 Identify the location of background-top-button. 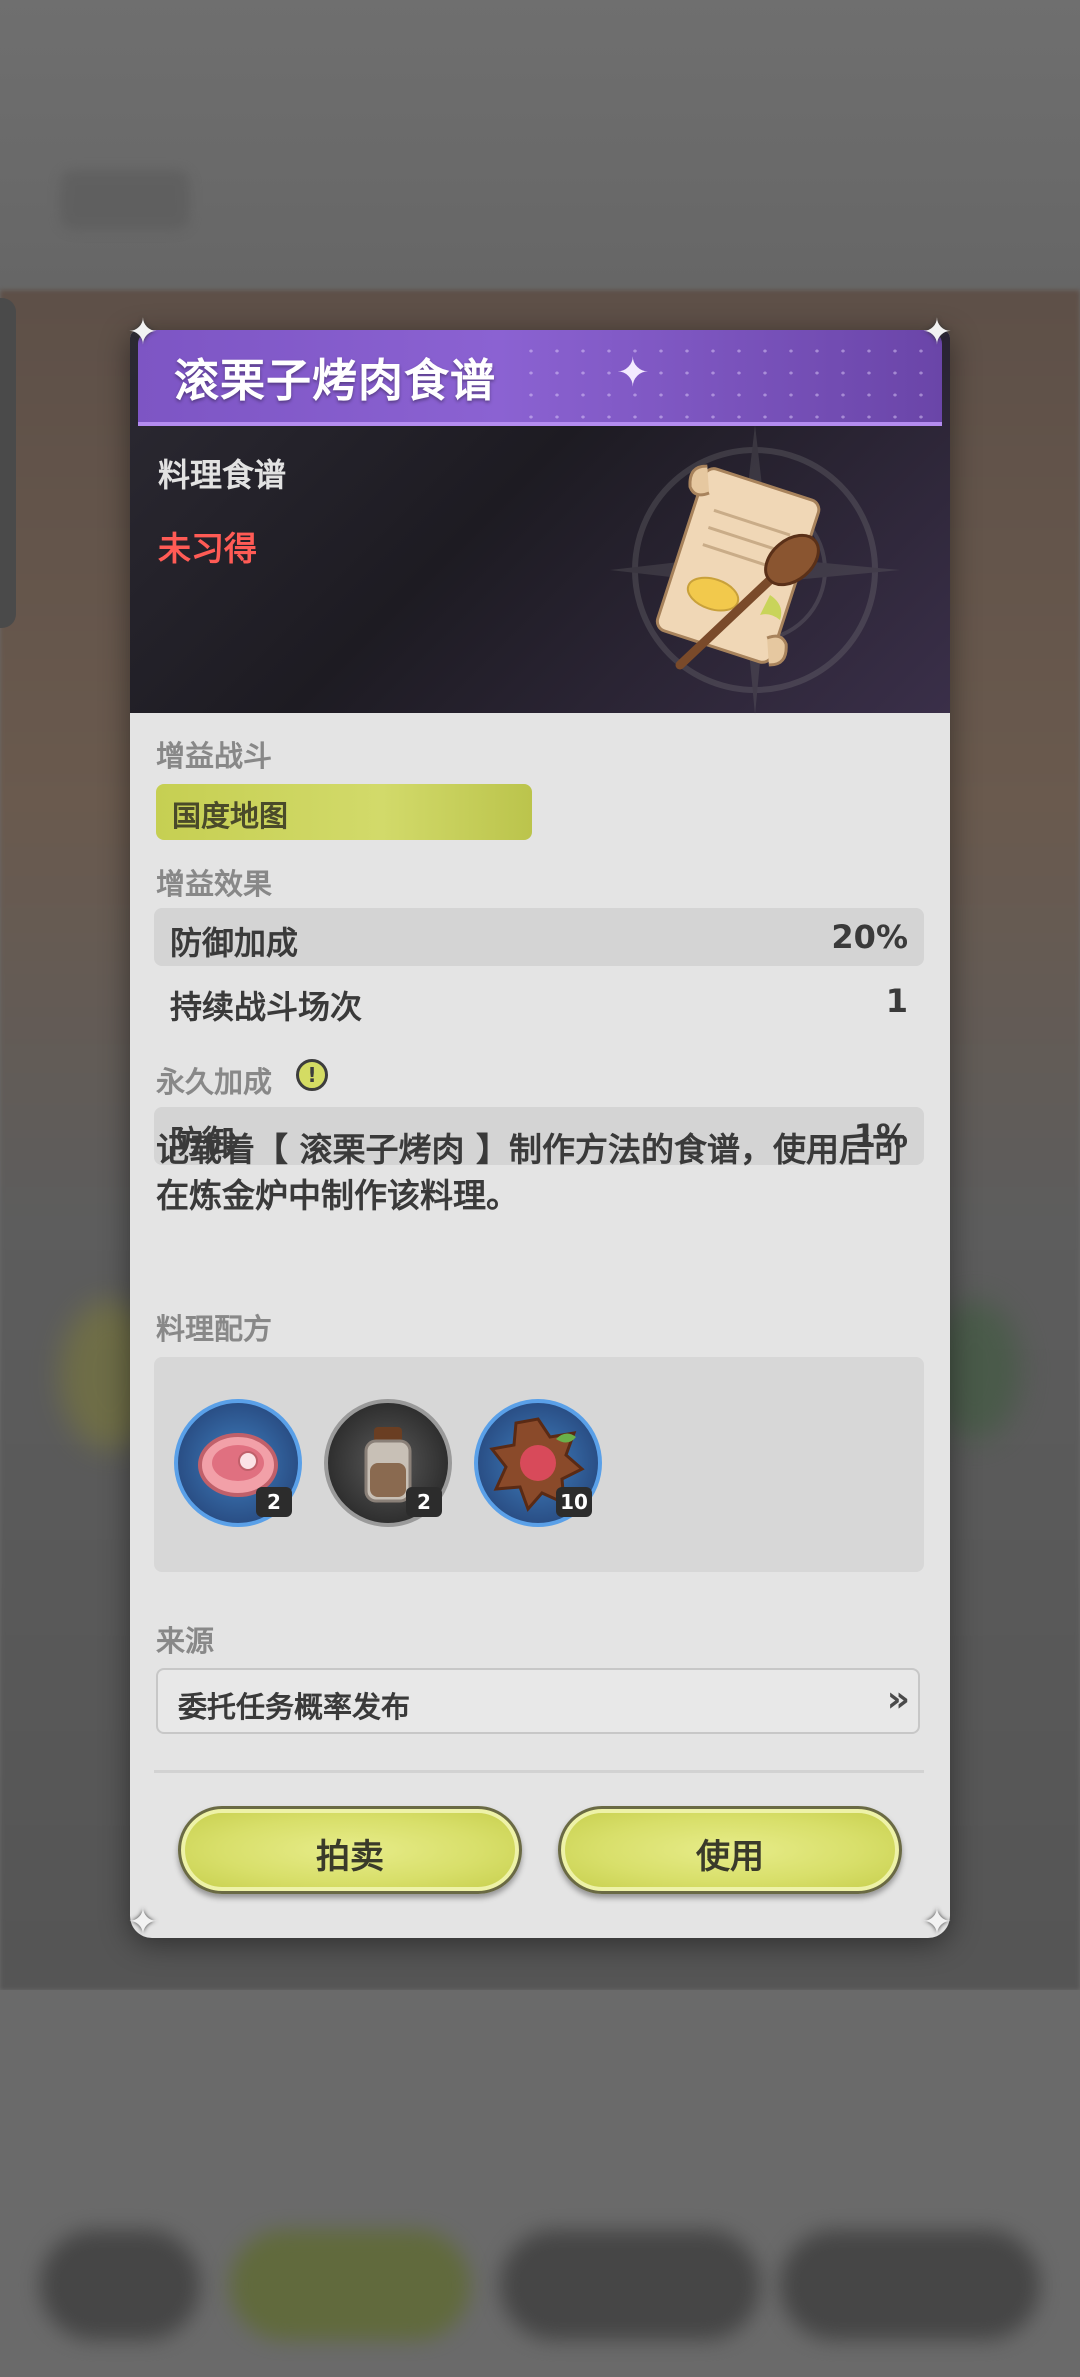
(125, 200).